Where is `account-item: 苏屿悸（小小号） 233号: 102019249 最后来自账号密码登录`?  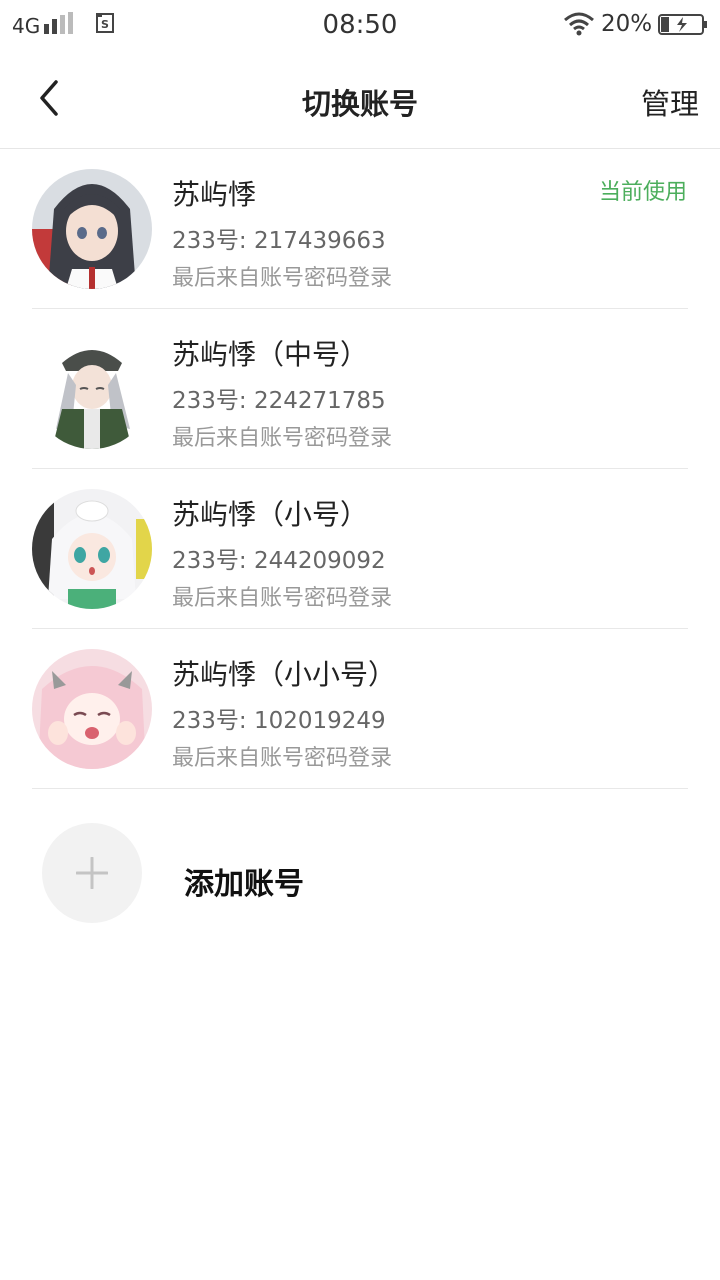
account-item: 苏屿悸（小小号） 233号: 102019249 最后来自账号密码登录 is located at coordinates (360, 709).